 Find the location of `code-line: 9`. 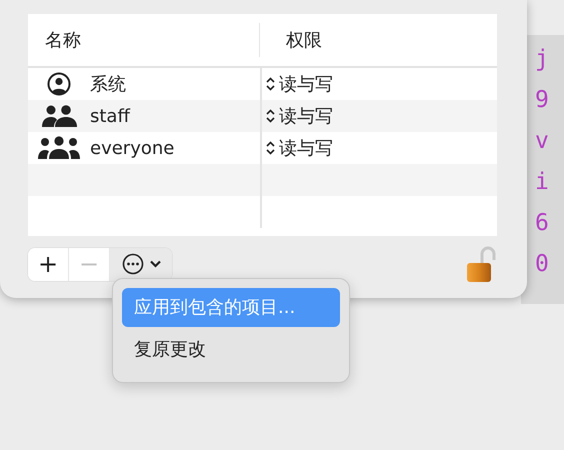

code-line: 9 is located at coordinates (541, 100).